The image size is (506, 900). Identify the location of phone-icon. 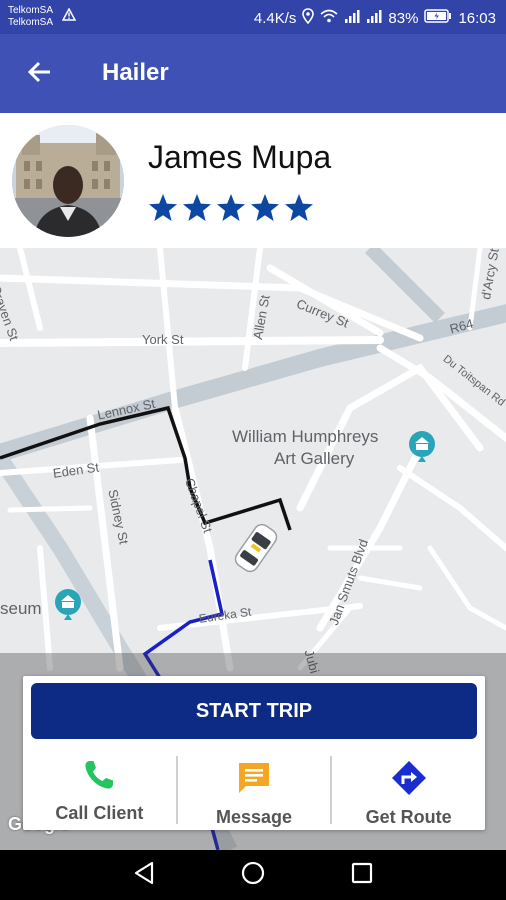
(99, 777).